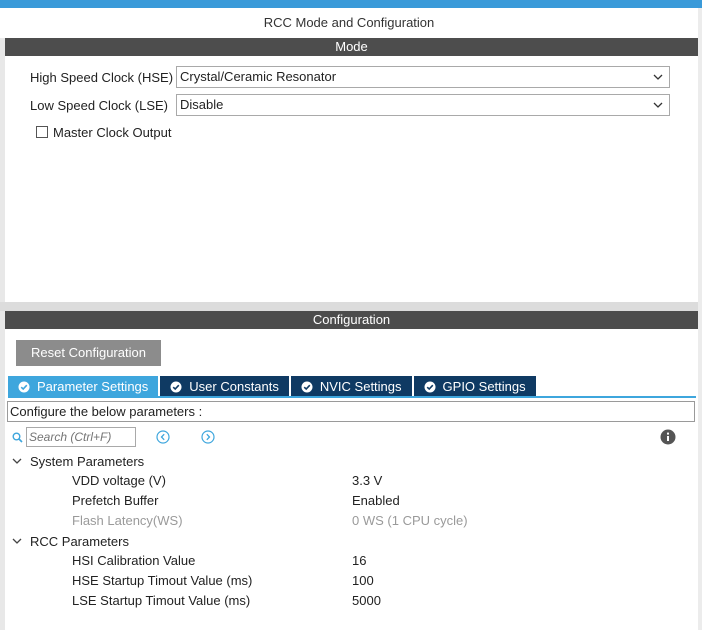  Describe the element at coordinates (162, 580) in the screenshot. I see `param-name: HSE Startup Timout Value (ms)` at that location.